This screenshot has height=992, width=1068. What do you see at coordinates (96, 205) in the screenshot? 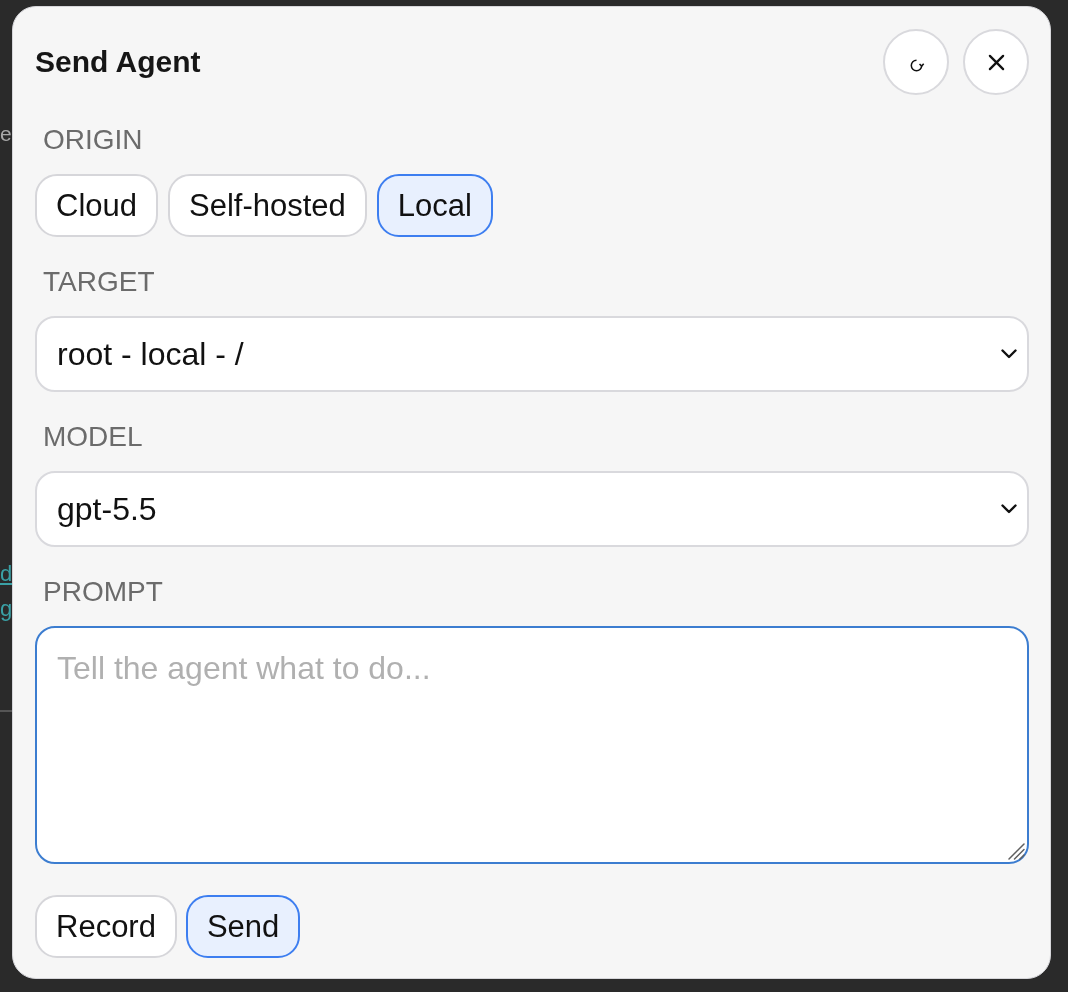
I see `origin-option: Cloud` at bounding box center [96, 205].